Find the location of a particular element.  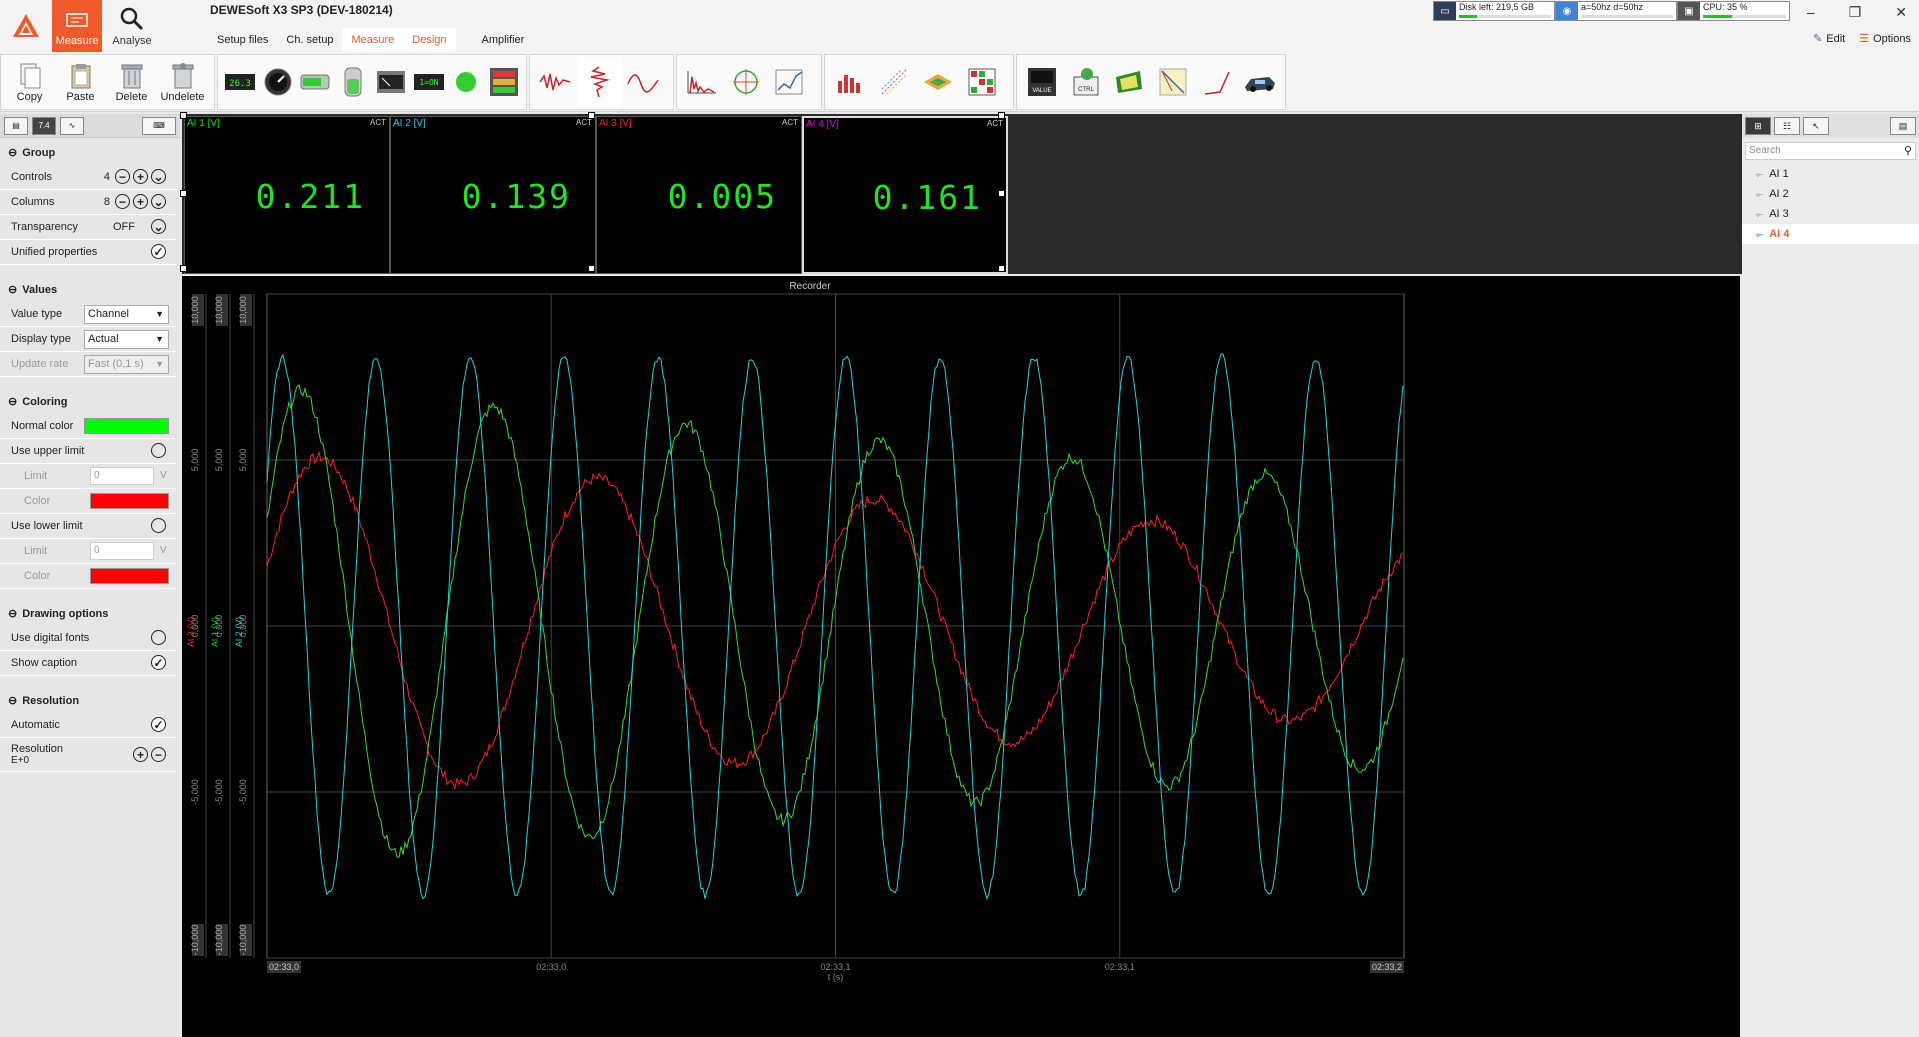

analyse-mode-label: Analyse is located at coordinates (132, 41).